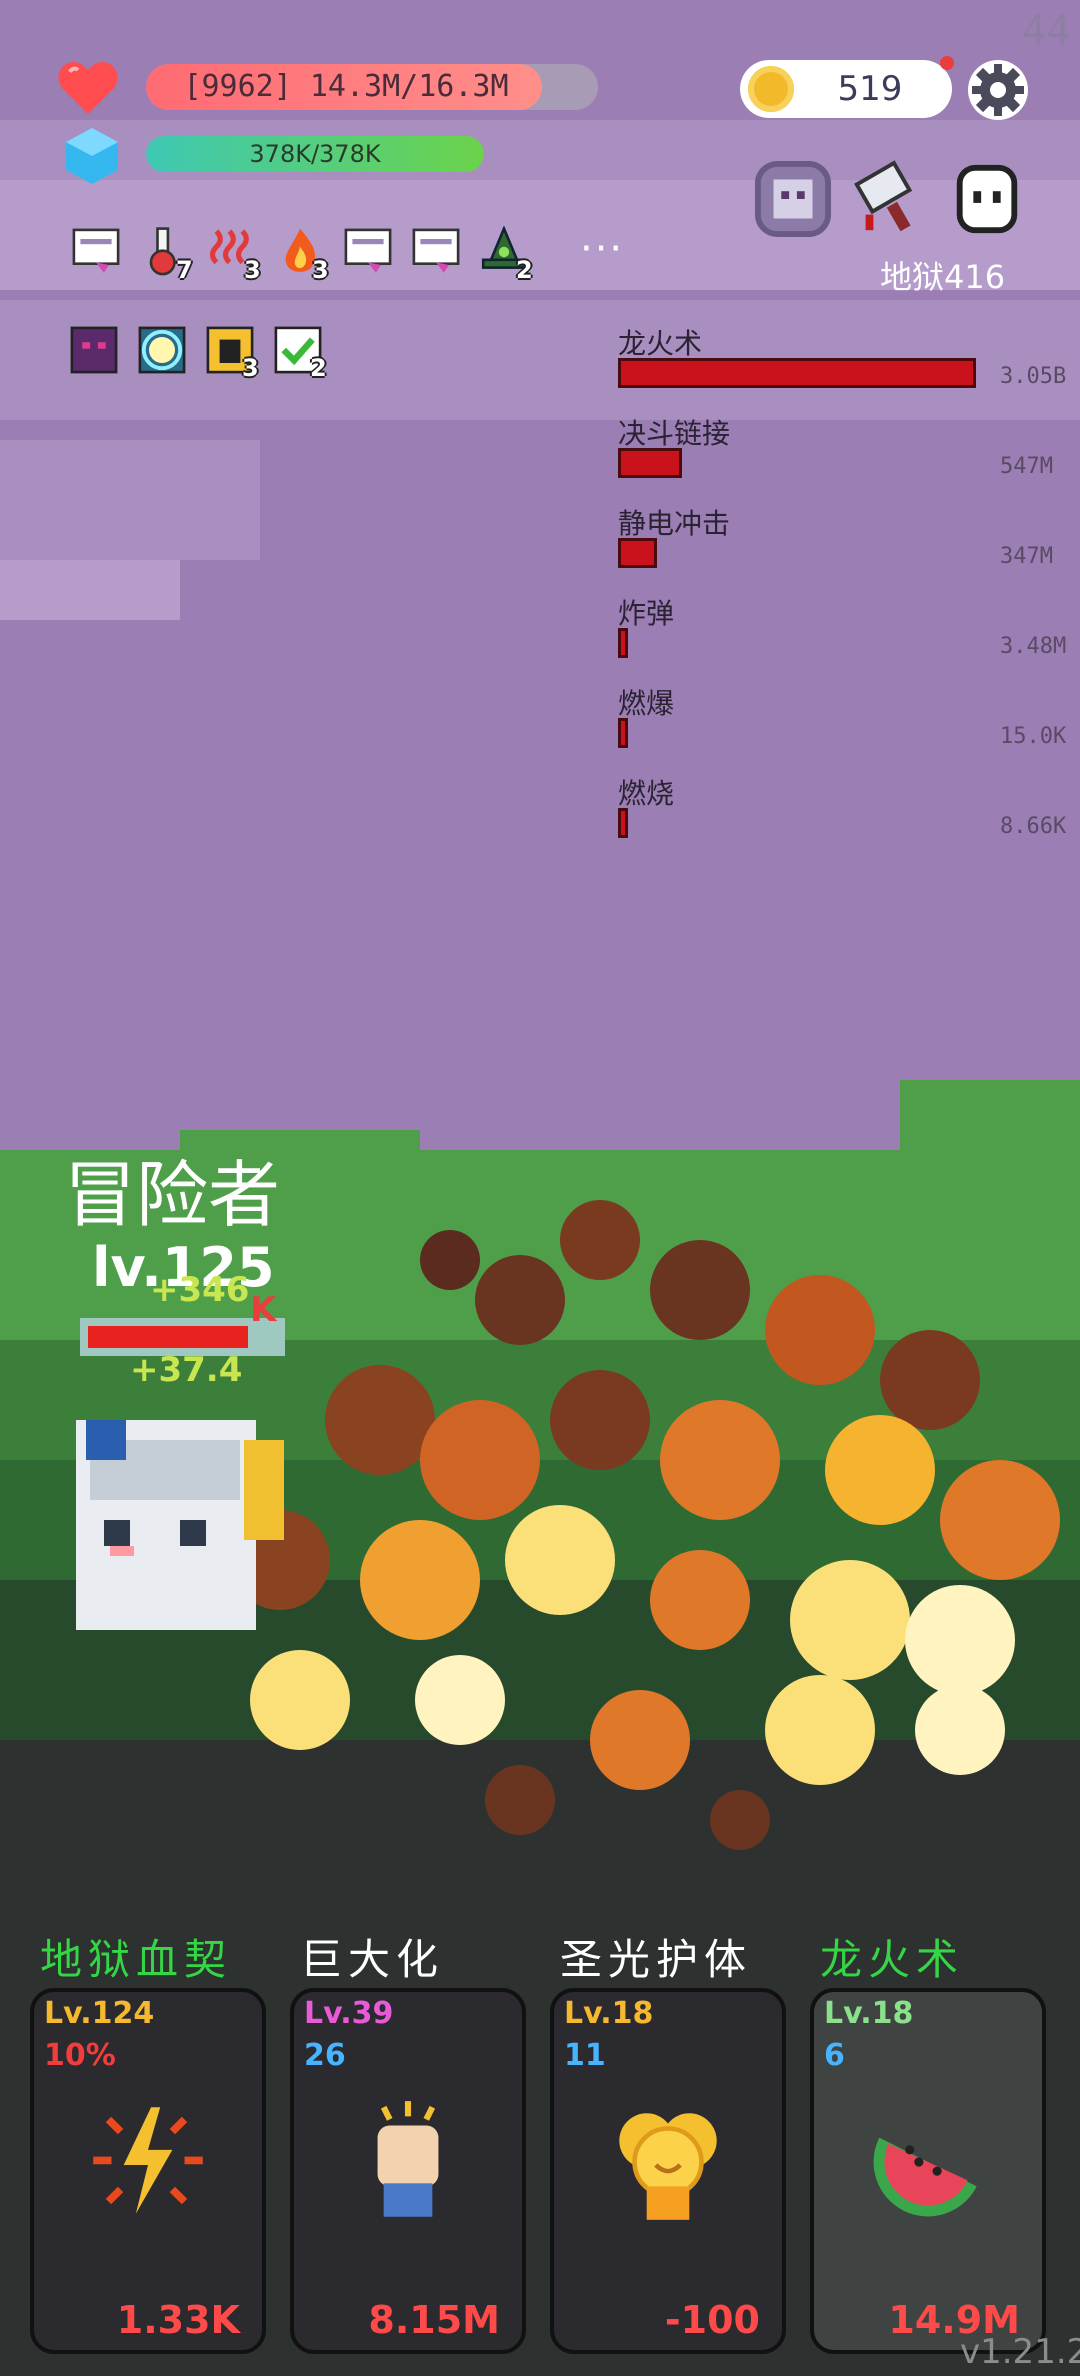 This screenshot has width=1080, height=2376. Describe the element at coordinates (92, 156) in the screenshot. I see `crystal-icon` at that location.